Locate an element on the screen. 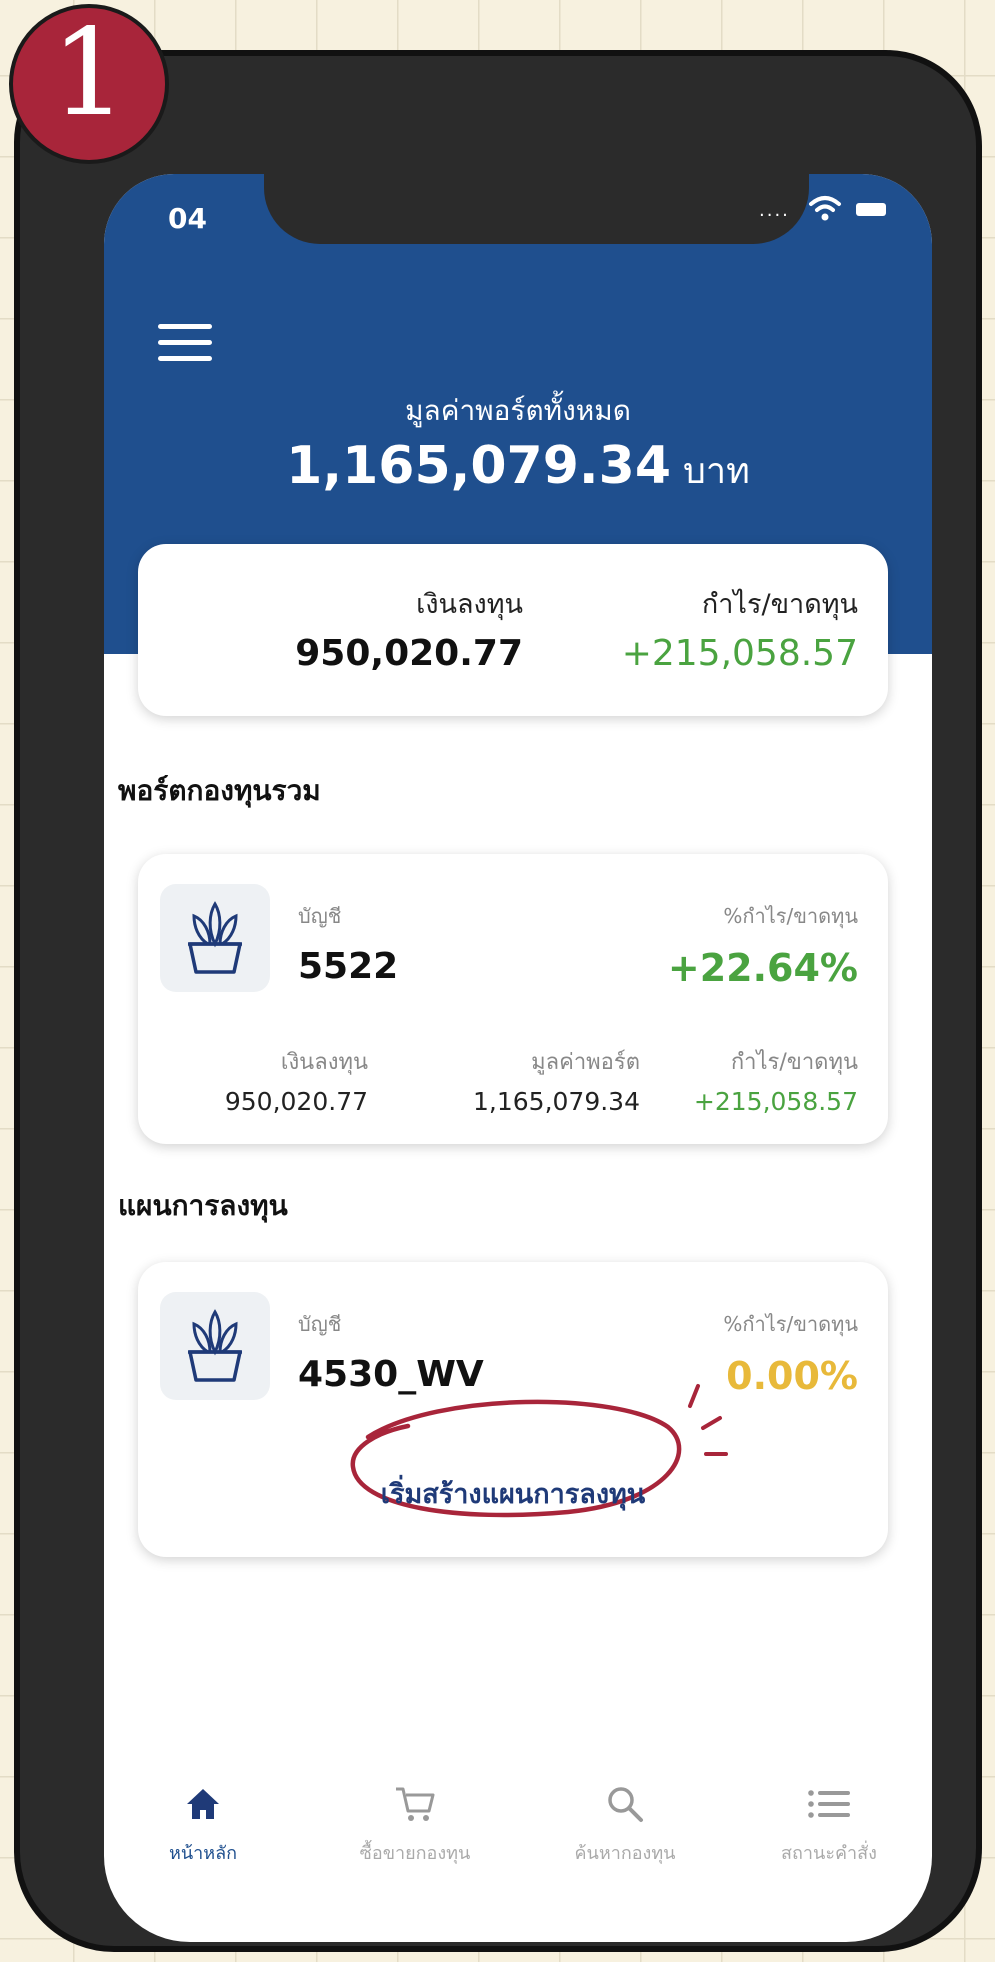 The height and width of the screenshot is (1962, 995). invested-summary: เงินลงทุน 950,020.77 is located at coordinates (409, 628).